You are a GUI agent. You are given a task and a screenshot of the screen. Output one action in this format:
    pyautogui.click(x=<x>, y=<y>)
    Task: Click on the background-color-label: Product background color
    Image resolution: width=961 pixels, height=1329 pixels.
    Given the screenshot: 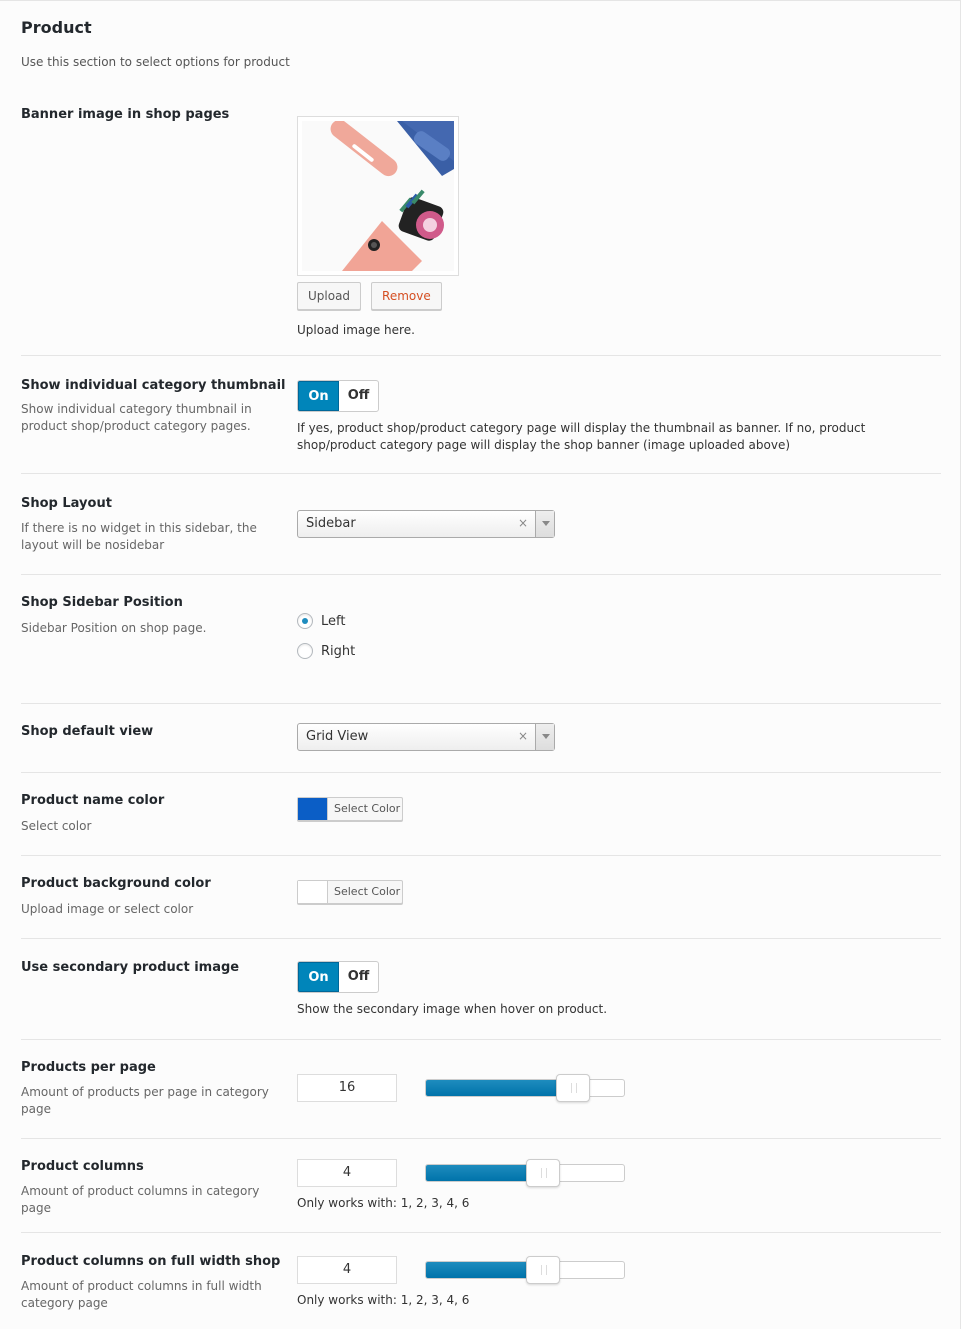 What is the action you would take?
    pyautogui.click(x=116, y=883)
    